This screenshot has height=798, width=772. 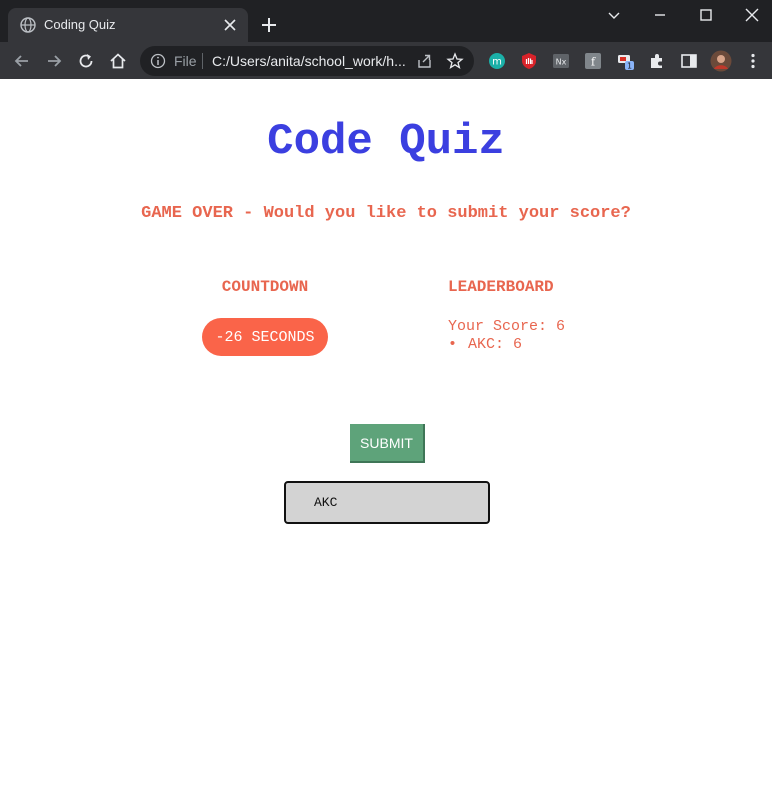 I want to click on teal-m-extension-icon: m, so click(x=497, y=61).